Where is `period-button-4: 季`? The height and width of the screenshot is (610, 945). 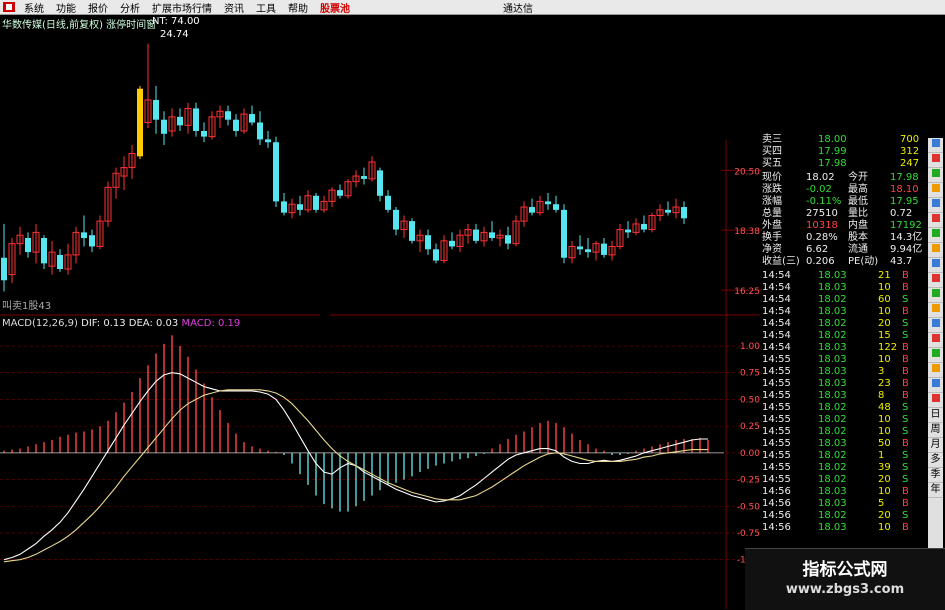
period-button-4: 季 is located at coordinates (935, 475).